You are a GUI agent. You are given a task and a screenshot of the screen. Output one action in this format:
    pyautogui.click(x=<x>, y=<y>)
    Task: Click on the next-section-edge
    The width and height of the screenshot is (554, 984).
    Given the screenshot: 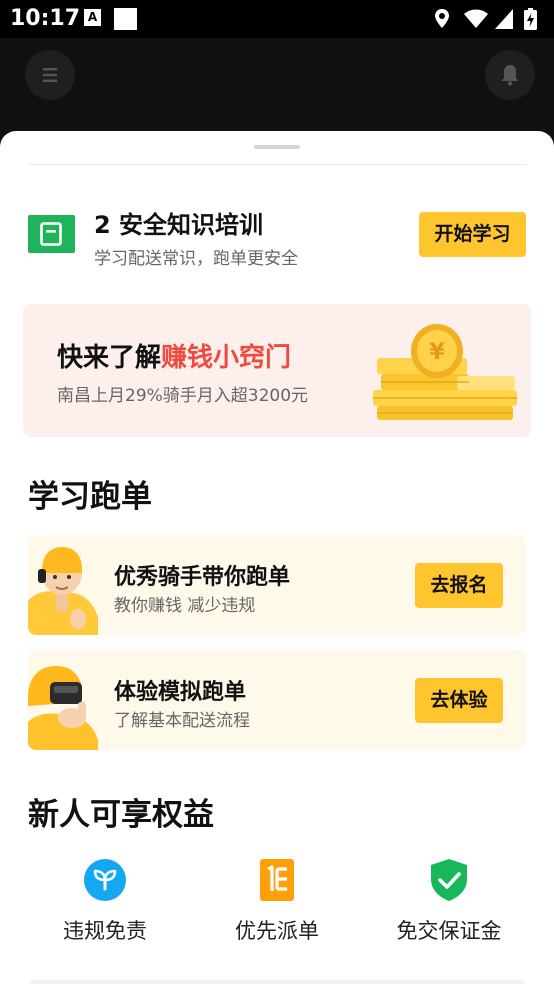 What is the action you would take?
    pyautogui.click(x=277, y=982)
    